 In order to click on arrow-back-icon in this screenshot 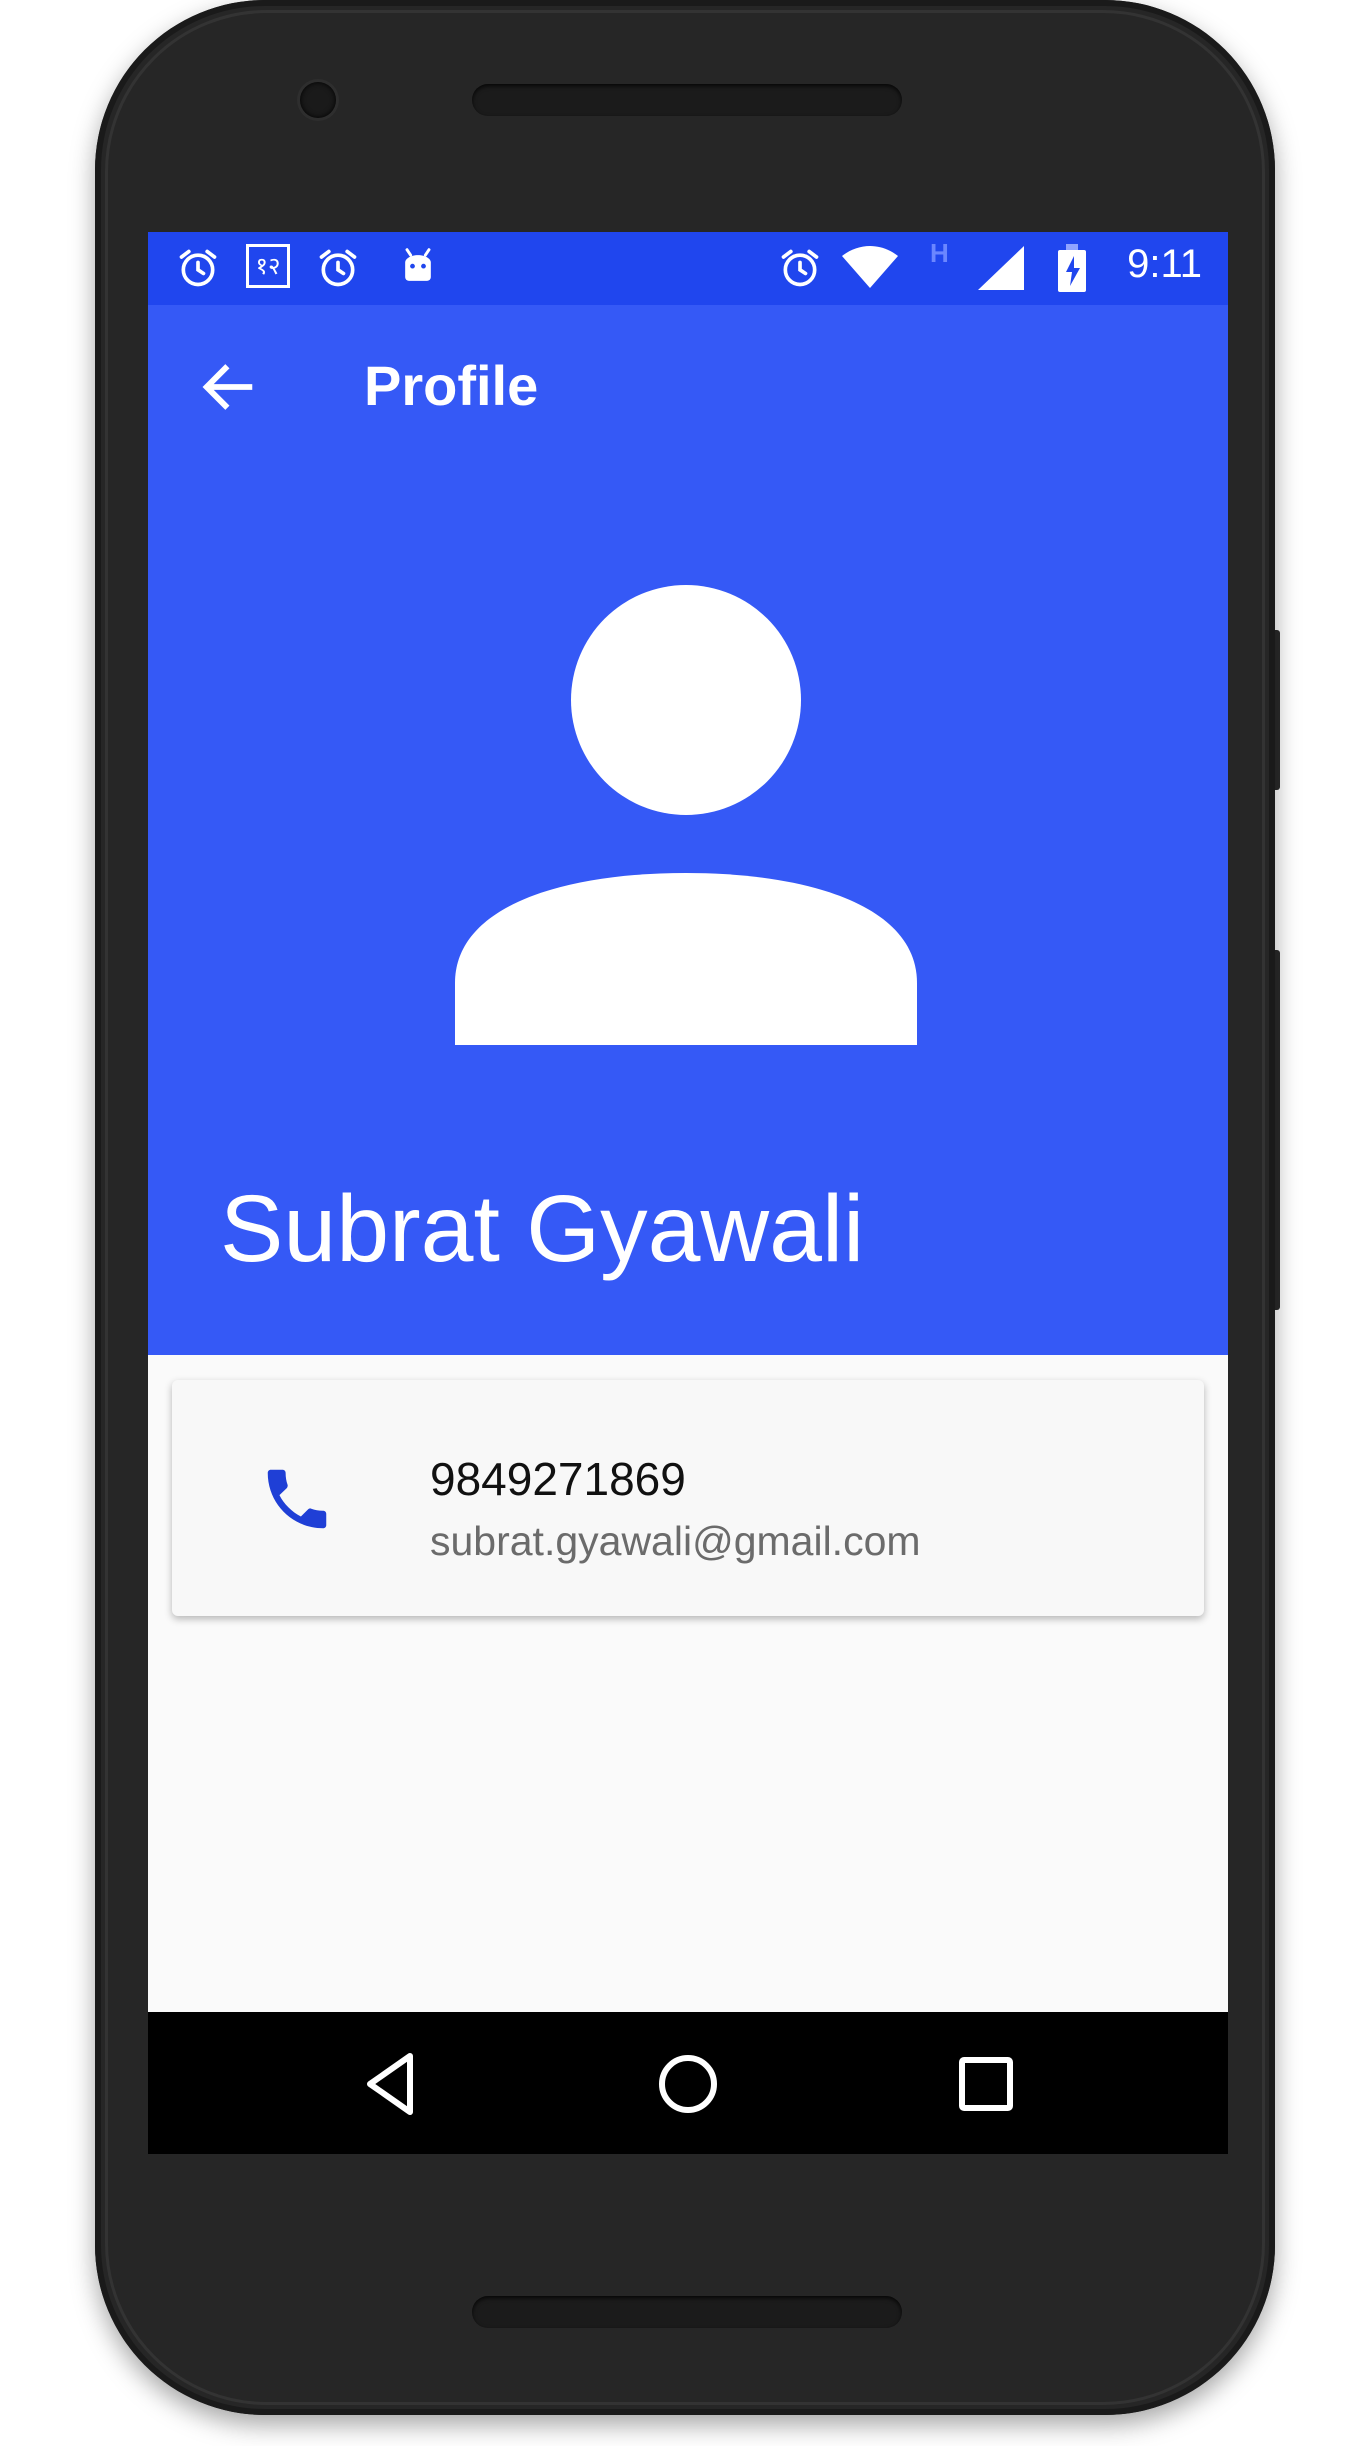, I will do `click(228, 387)`.